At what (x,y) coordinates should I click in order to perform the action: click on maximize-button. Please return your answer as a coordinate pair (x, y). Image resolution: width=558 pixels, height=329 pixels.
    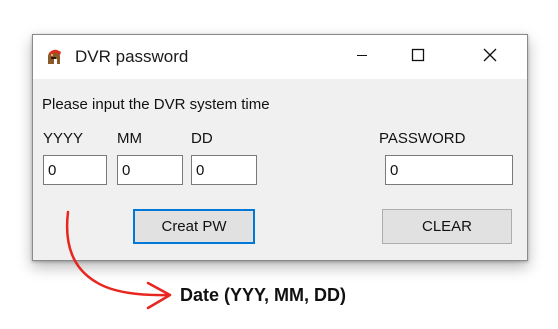
    Looking at the image, I should click on (418, 57).